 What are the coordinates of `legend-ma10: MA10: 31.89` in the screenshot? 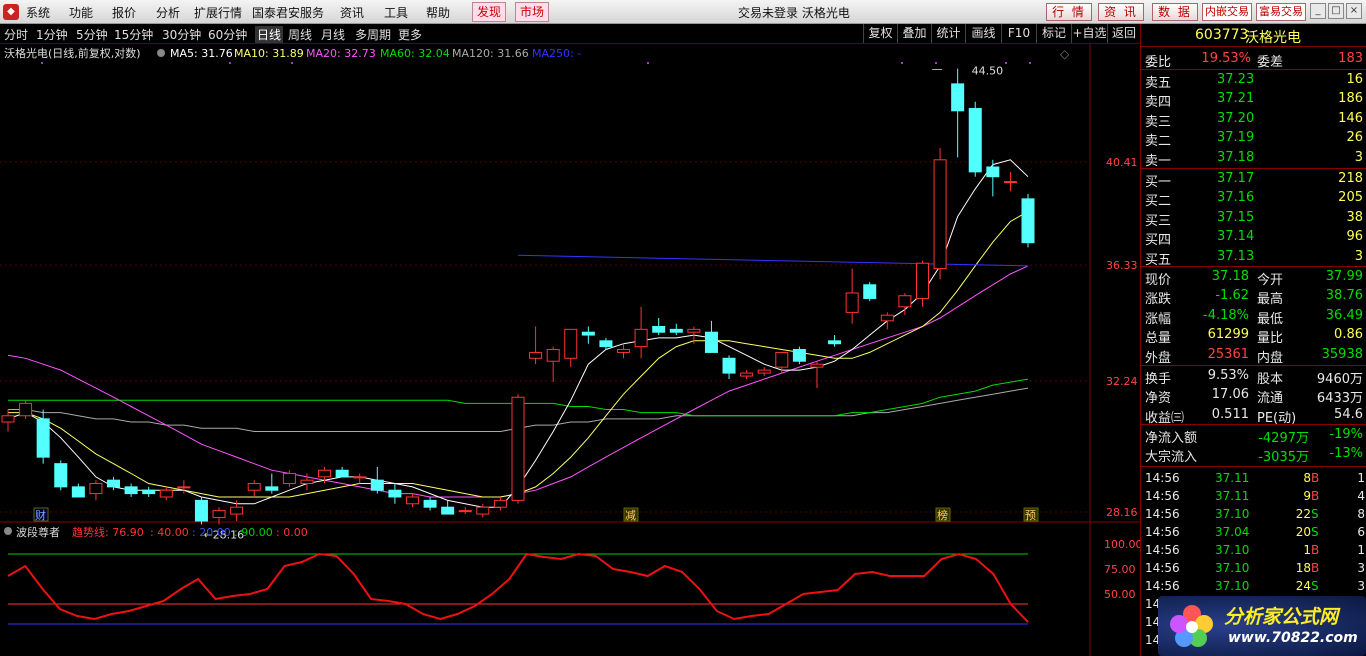 It's located at (269, 53).